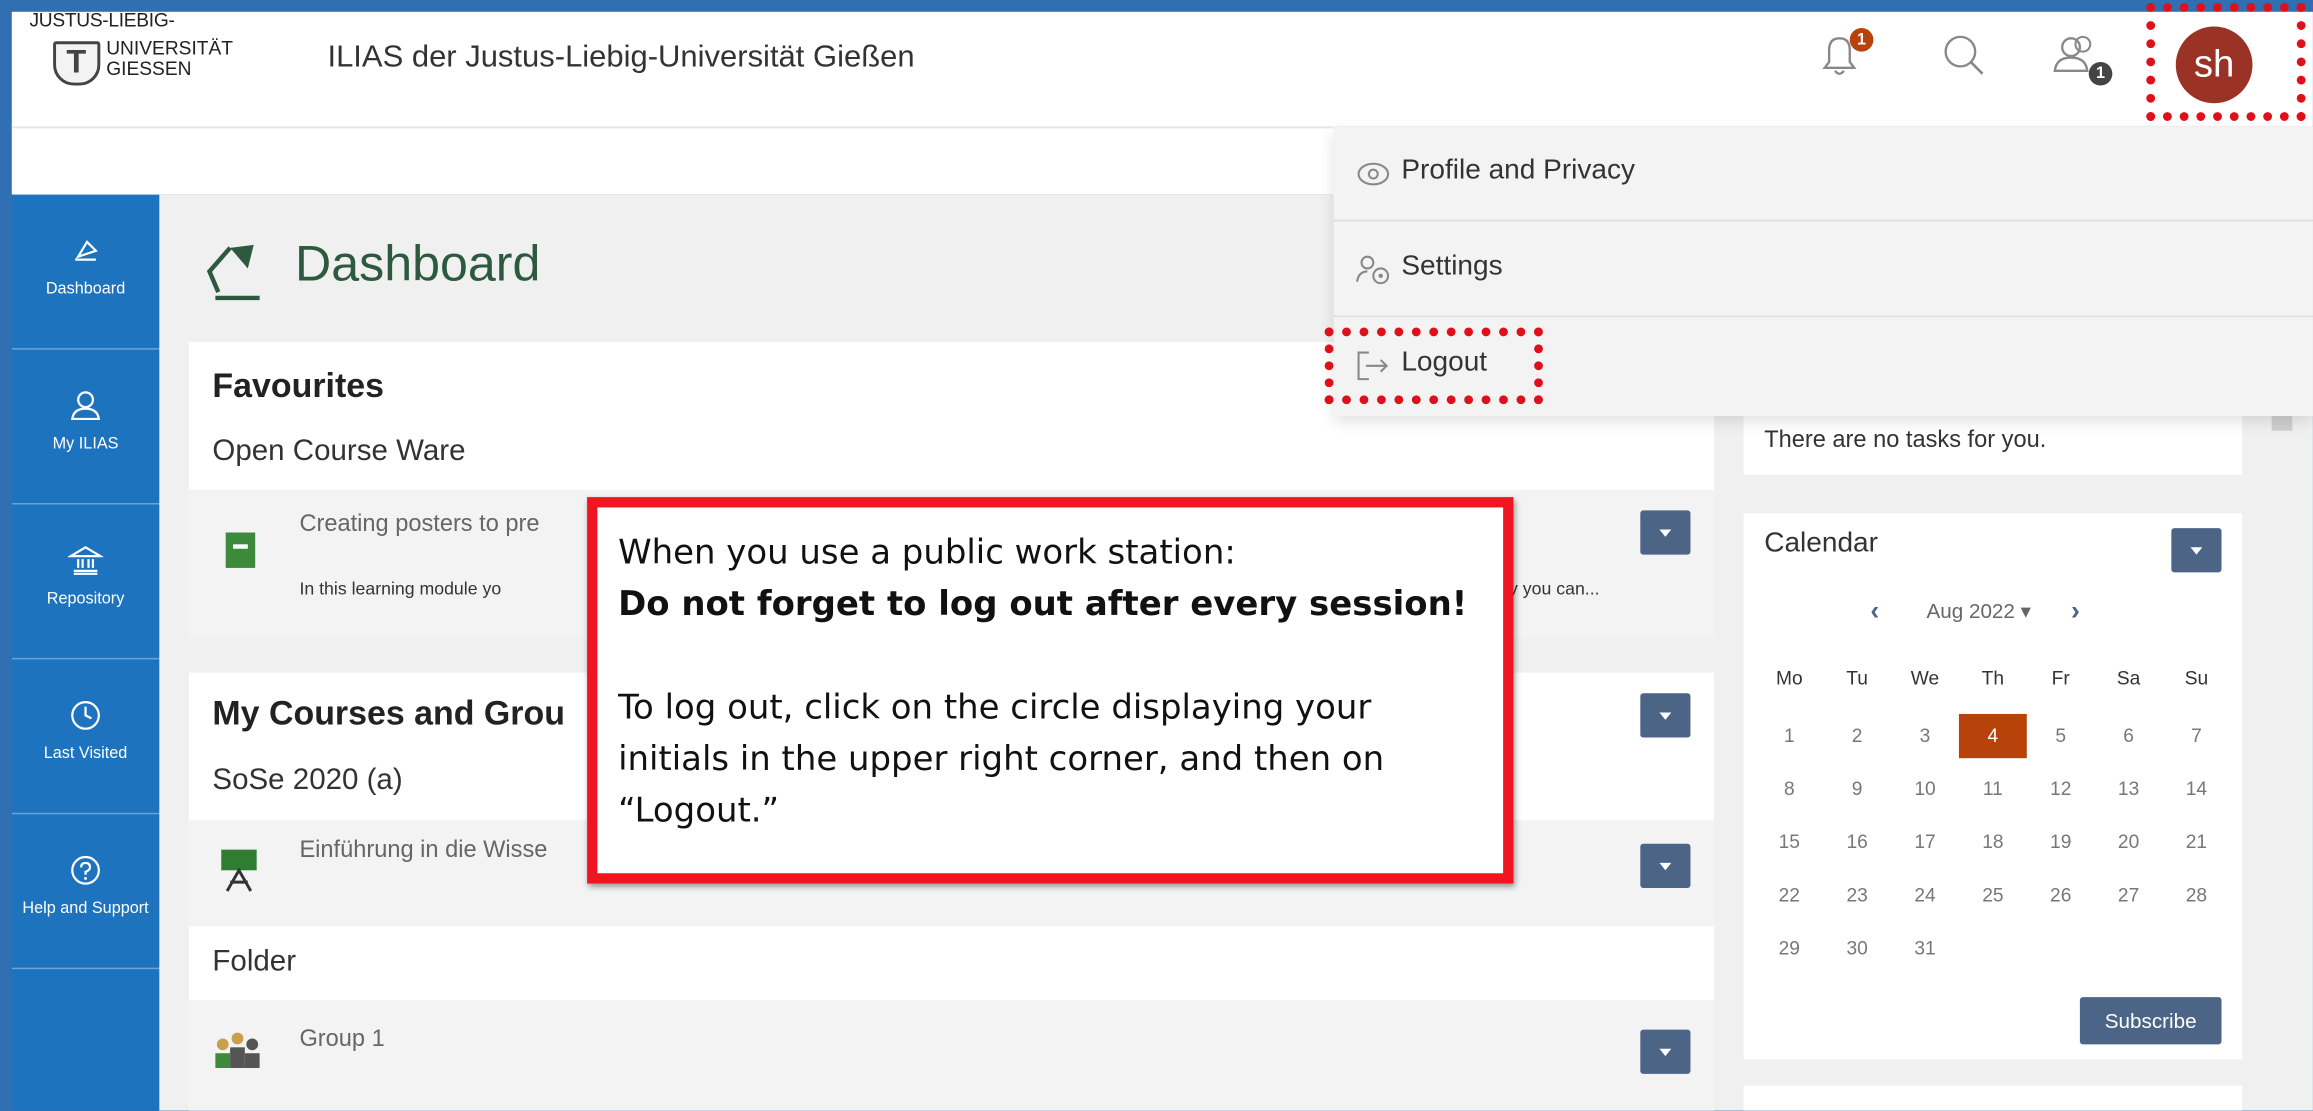 This screenshot has height=1111, width=2313. Describe the element at coordinates (1861, 40) in the screenshot. I see `notification-badge: 1` at that location.